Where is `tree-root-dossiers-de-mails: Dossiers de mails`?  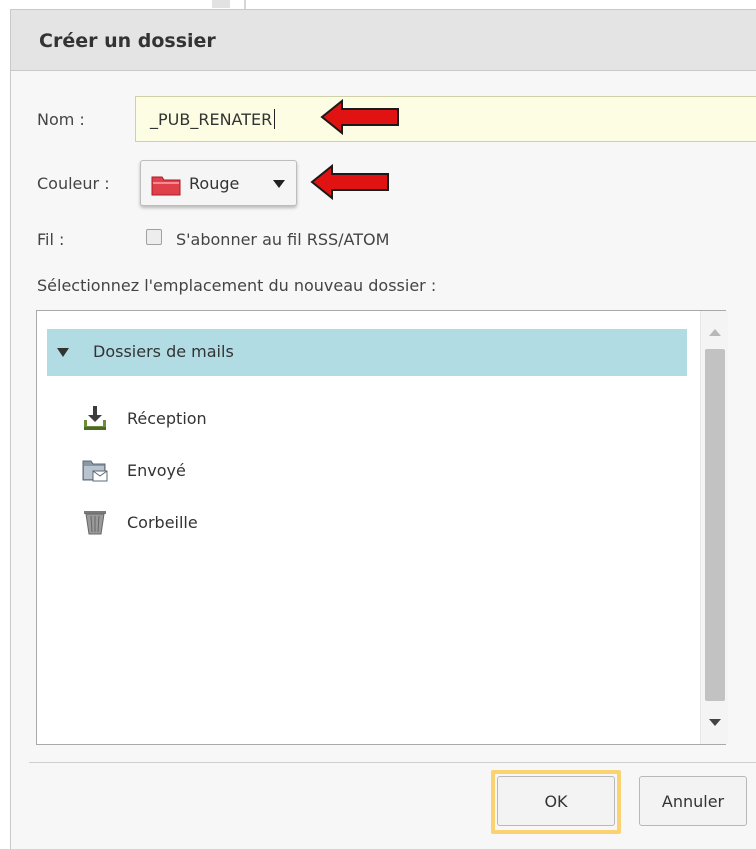 tree-root-dossiers-de-mails: Dossiers de mails is located at coordinates (367, 352).